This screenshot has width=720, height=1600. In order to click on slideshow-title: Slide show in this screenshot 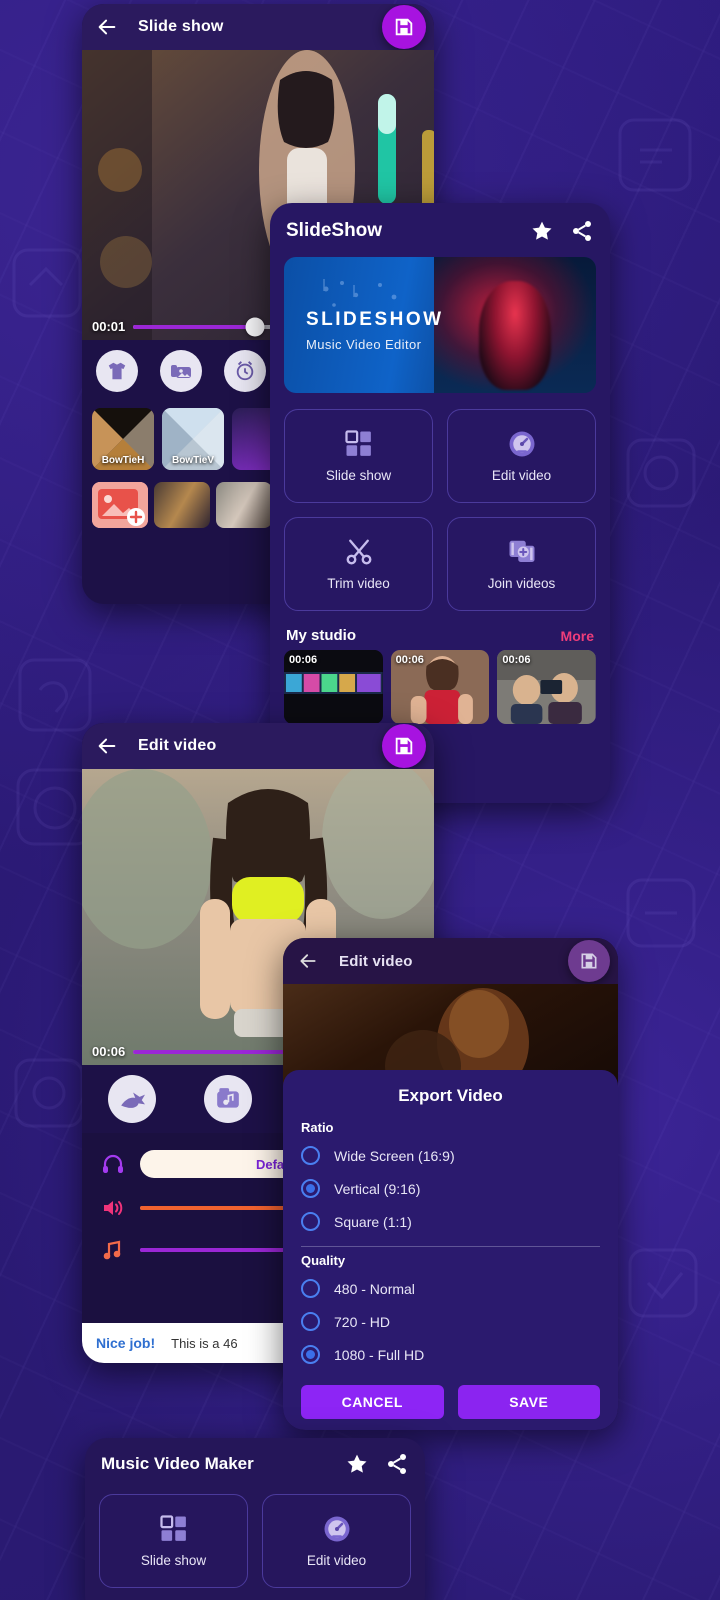, I will do `click(181, 26)`.